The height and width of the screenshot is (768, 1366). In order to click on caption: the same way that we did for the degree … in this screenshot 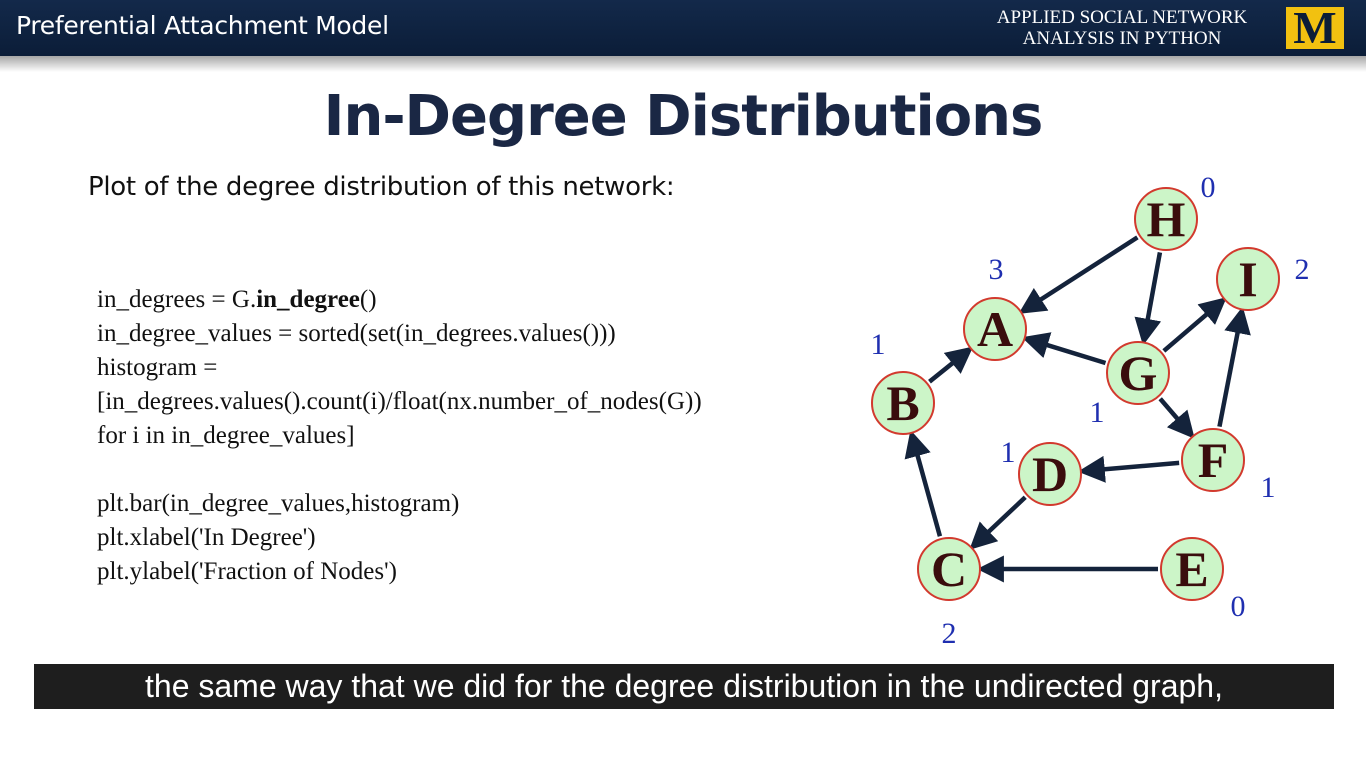, I will do `click(684, 686)`.